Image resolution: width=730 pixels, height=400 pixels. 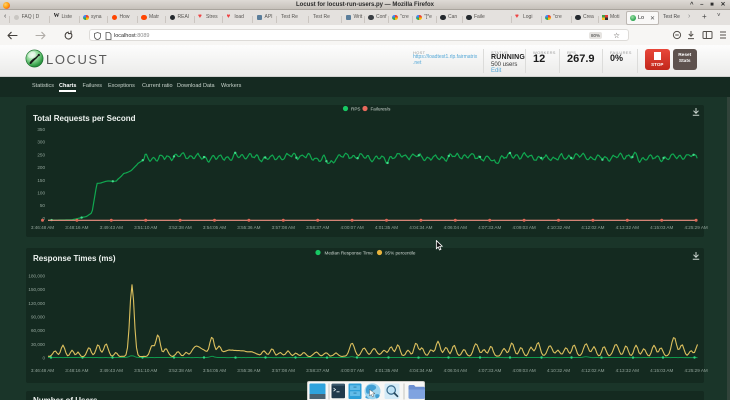 What do you see at coordinates (41, 167) in the screenshot?
I see `svg-text: 200` at bounding box center [41, 167].